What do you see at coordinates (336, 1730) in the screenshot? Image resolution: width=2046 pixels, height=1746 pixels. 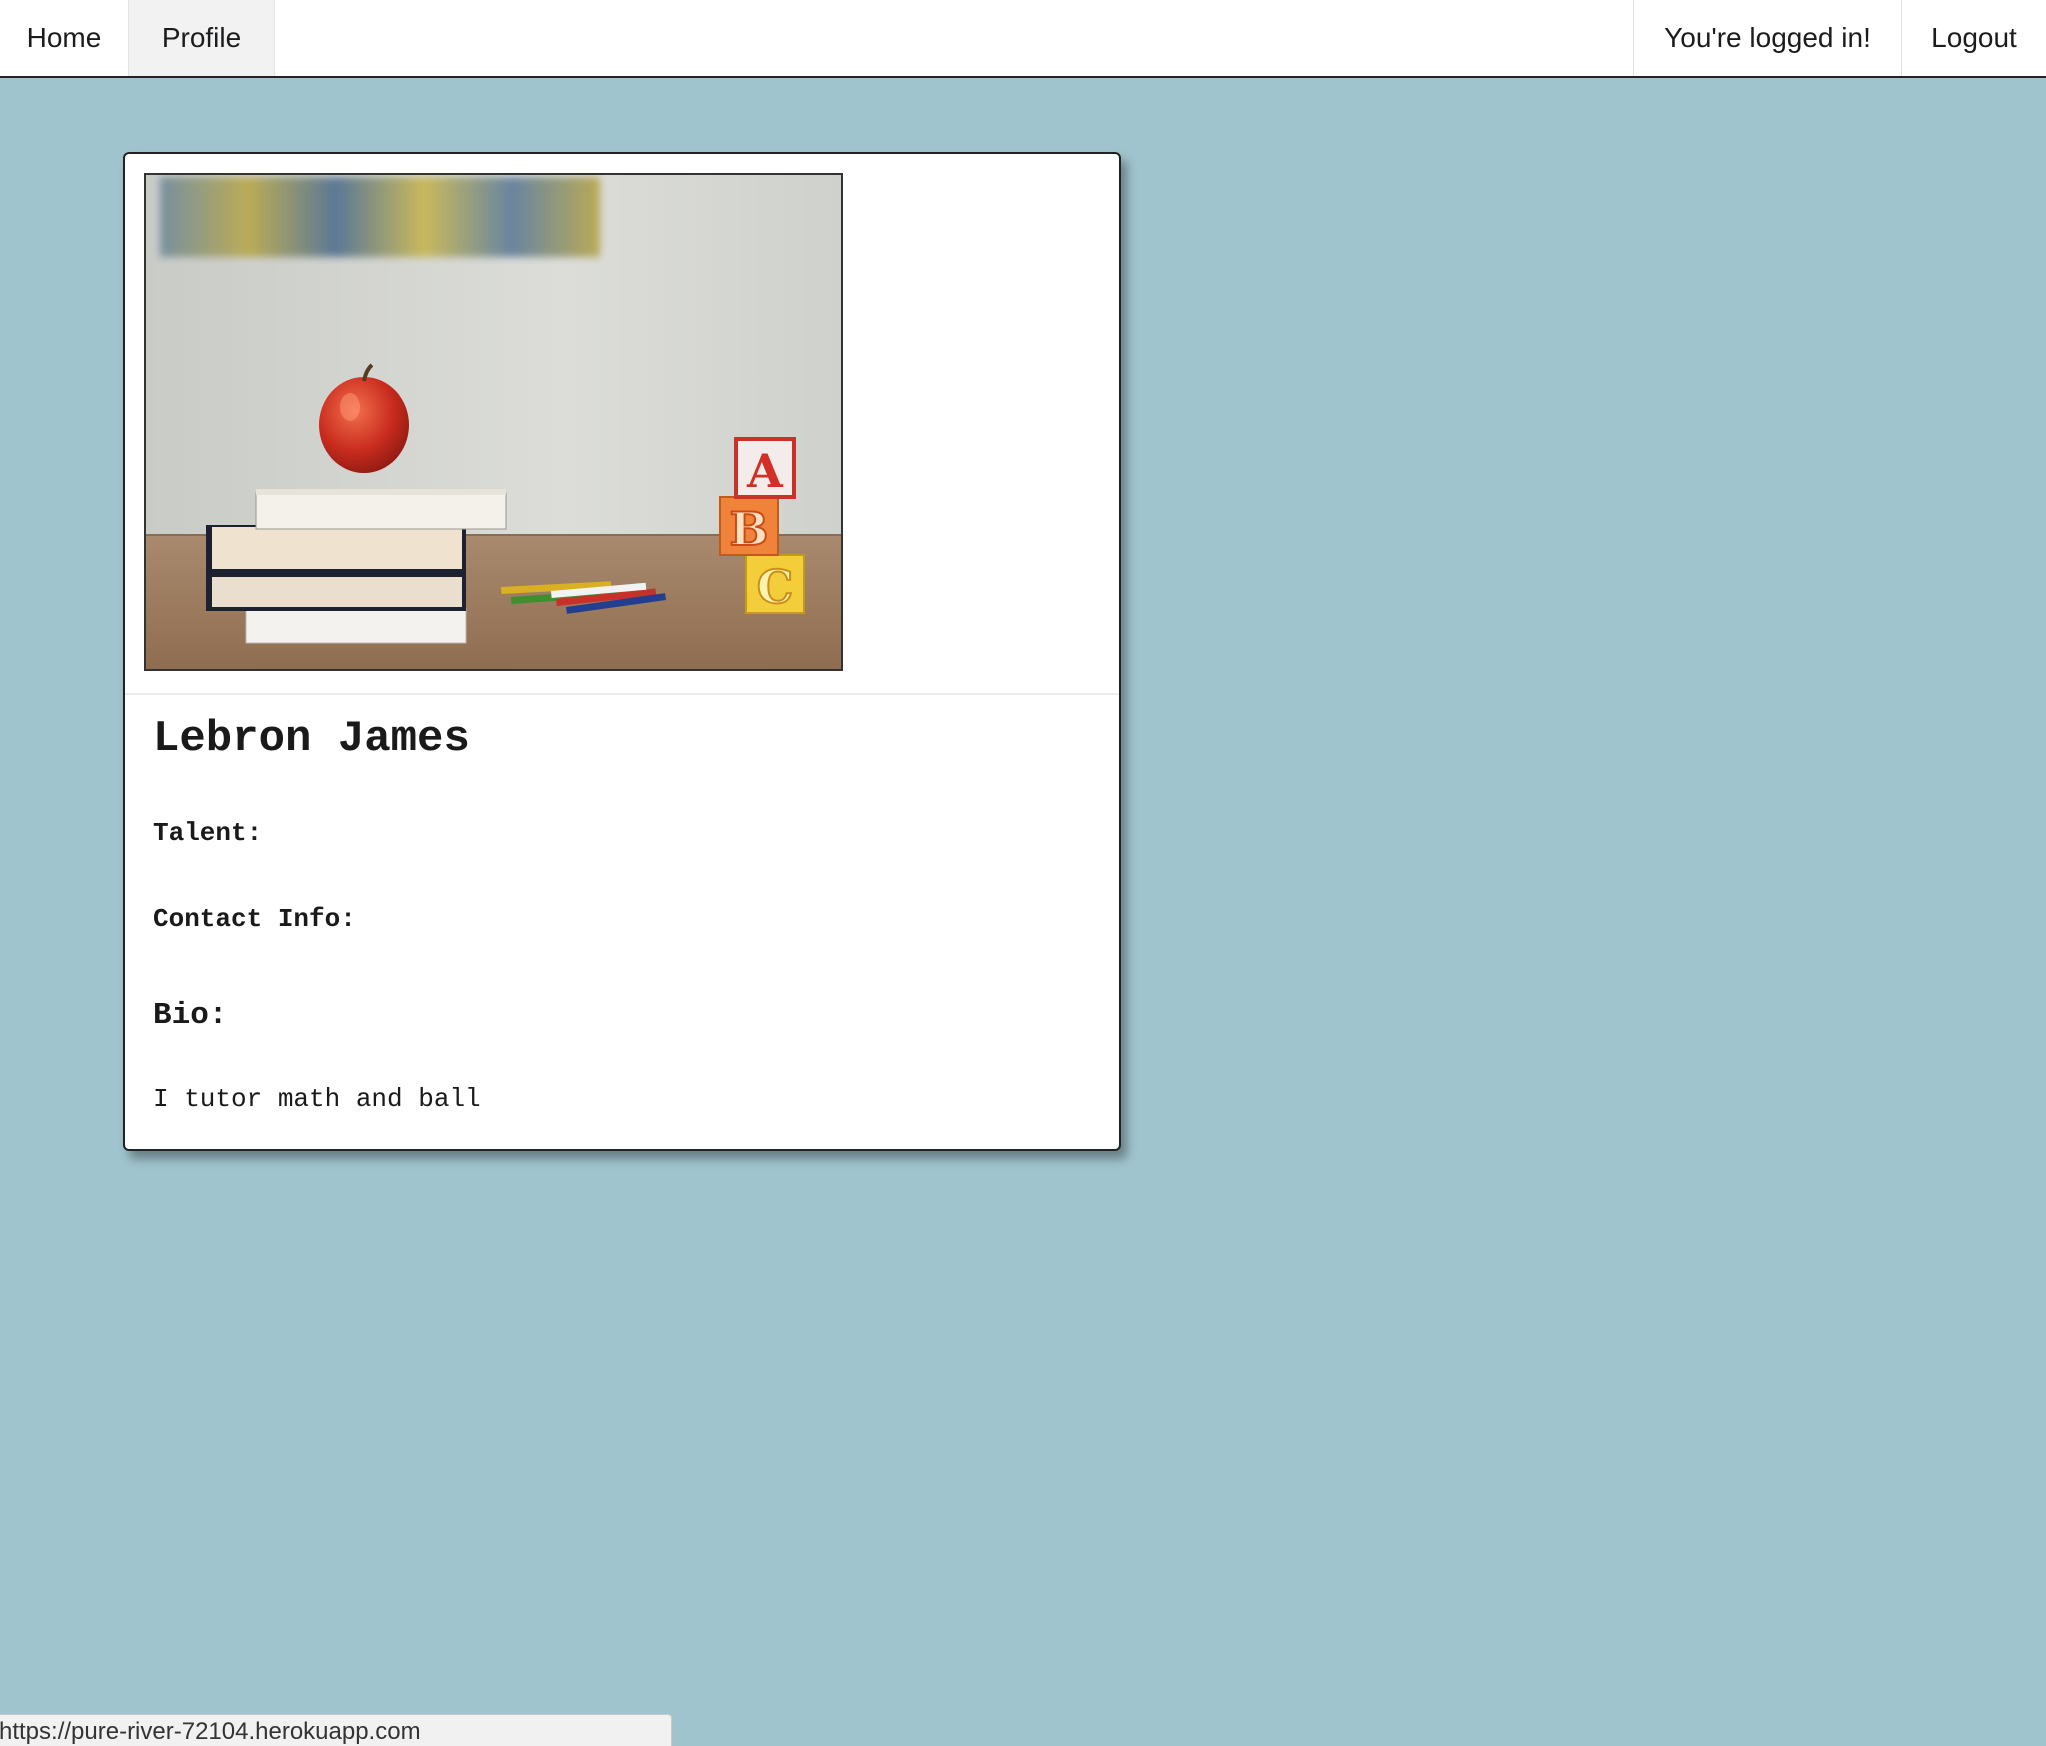 I see `link-status-bar: https://pure-river-72104.herokuapp.com` at bounding box center [336, 1730].